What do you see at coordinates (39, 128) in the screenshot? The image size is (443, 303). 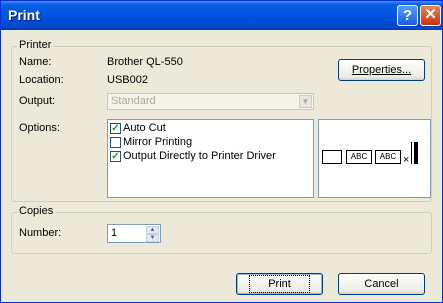 I see `options-label: Options:` at bounding box center [39, 128].